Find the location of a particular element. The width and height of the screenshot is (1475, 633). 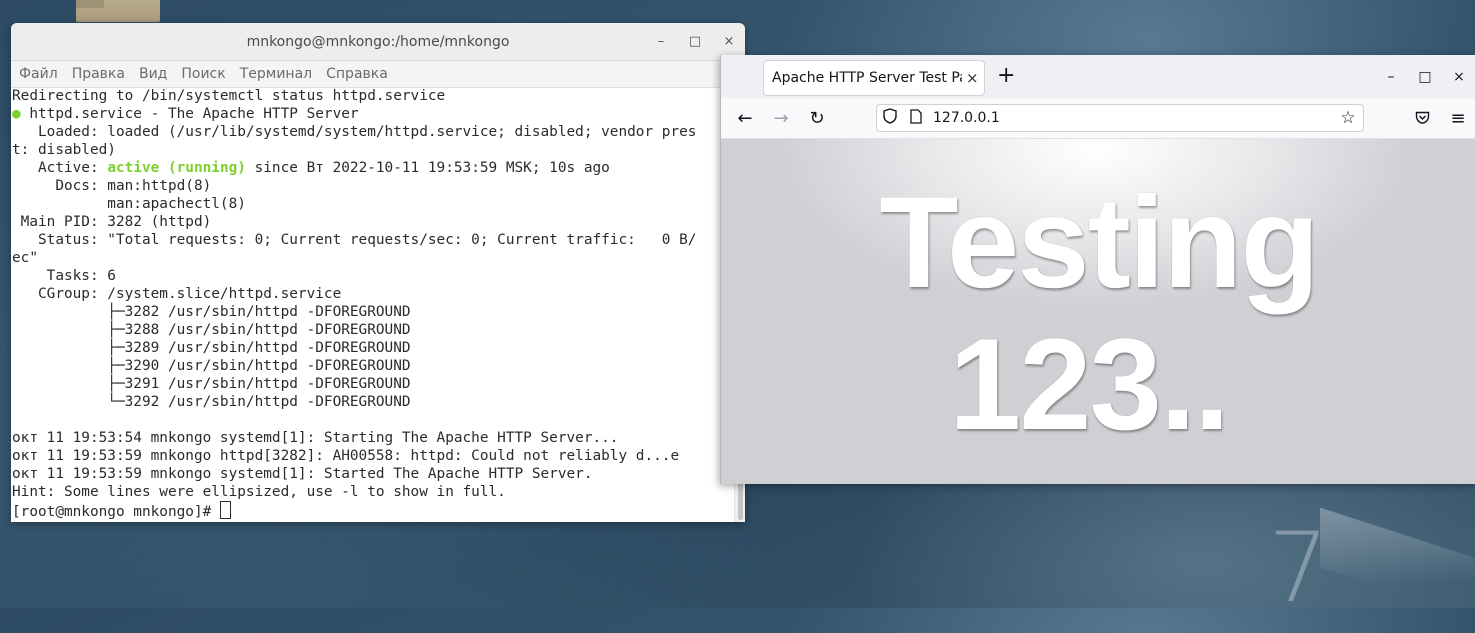

back-arrow-icon: ← is located at coordinates (745, 118).